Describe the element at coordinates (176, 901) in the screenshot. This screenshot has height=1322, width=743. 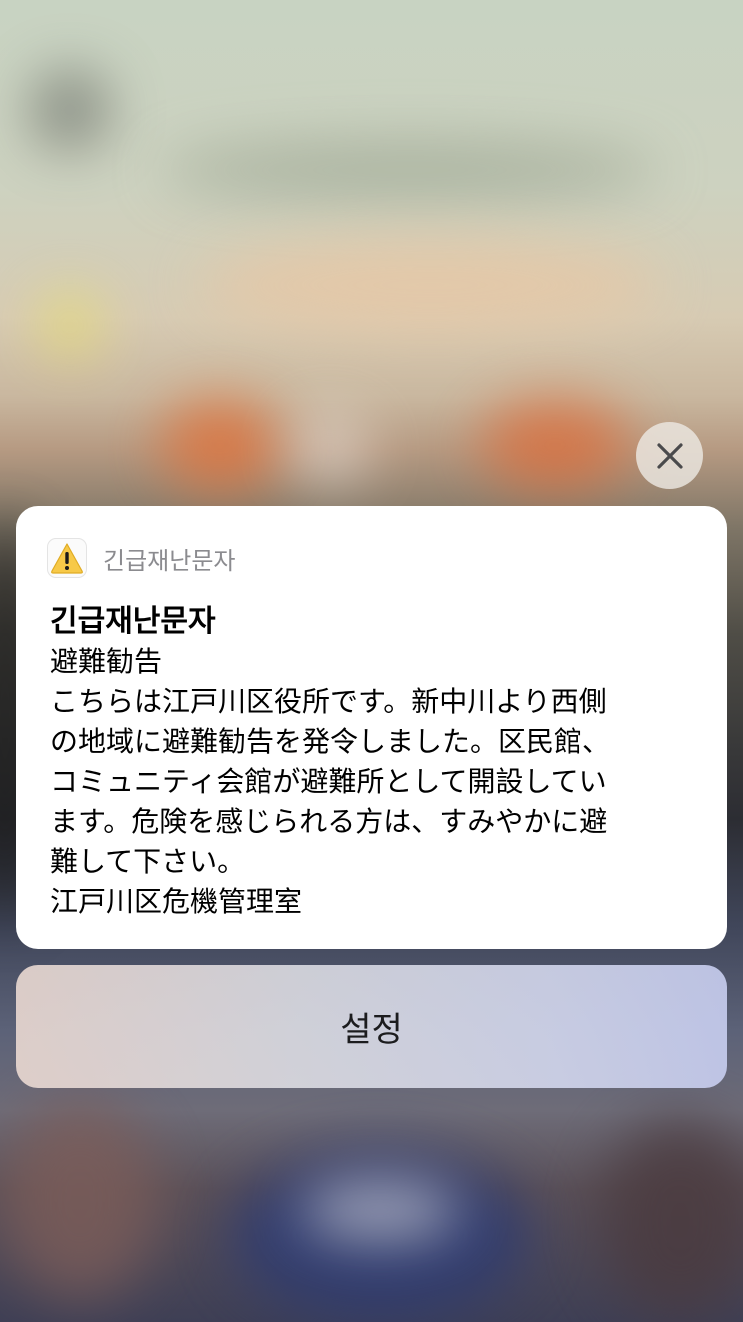
I see `notification-signature: 江戸川区危機管理室` at that location.